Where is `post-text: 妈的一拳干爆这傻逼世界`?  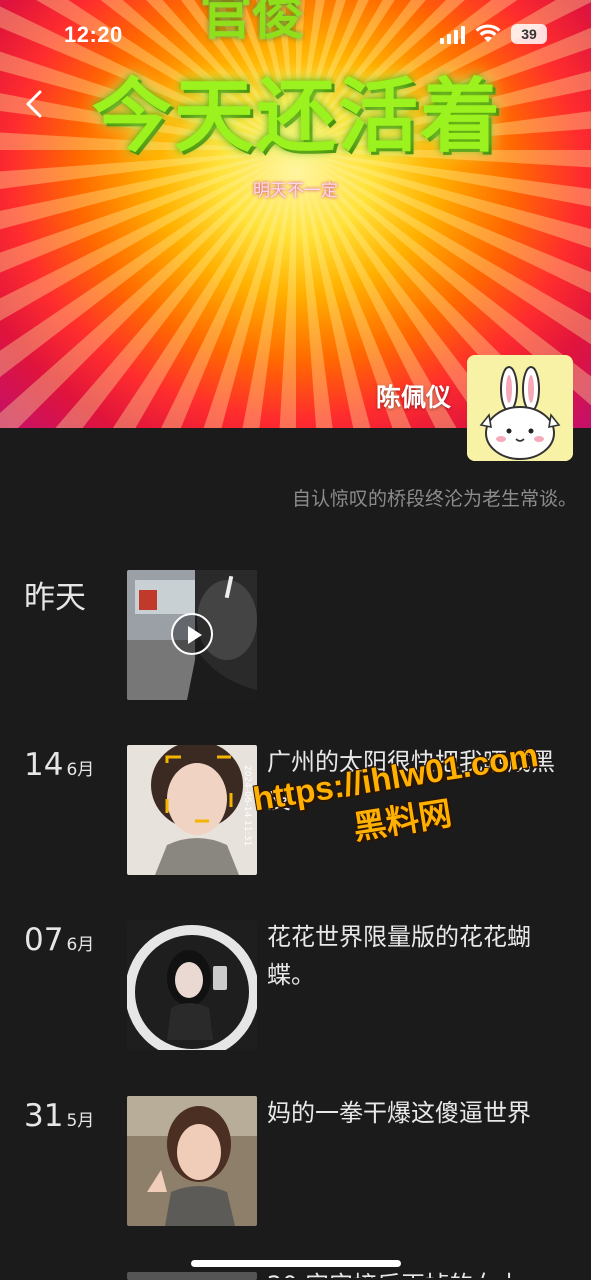
post-text: 妈的一拳干爆这傻逼世界 is located at coordinates (412, 1113).